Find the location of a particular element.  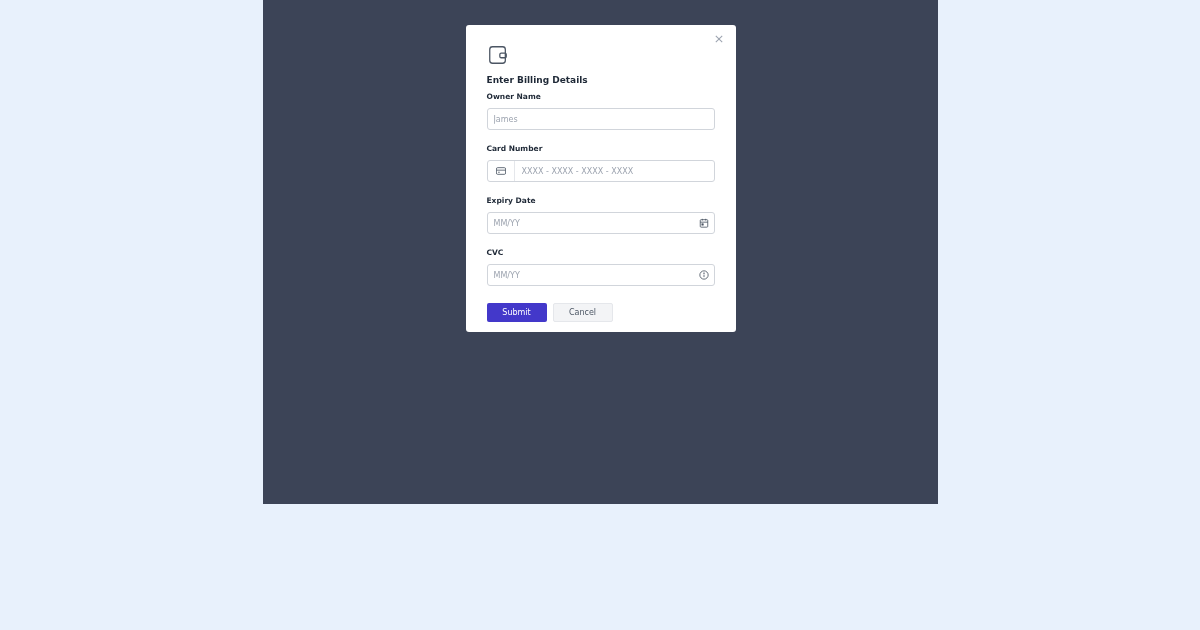

info-icon is located at coordinates (703, 275).